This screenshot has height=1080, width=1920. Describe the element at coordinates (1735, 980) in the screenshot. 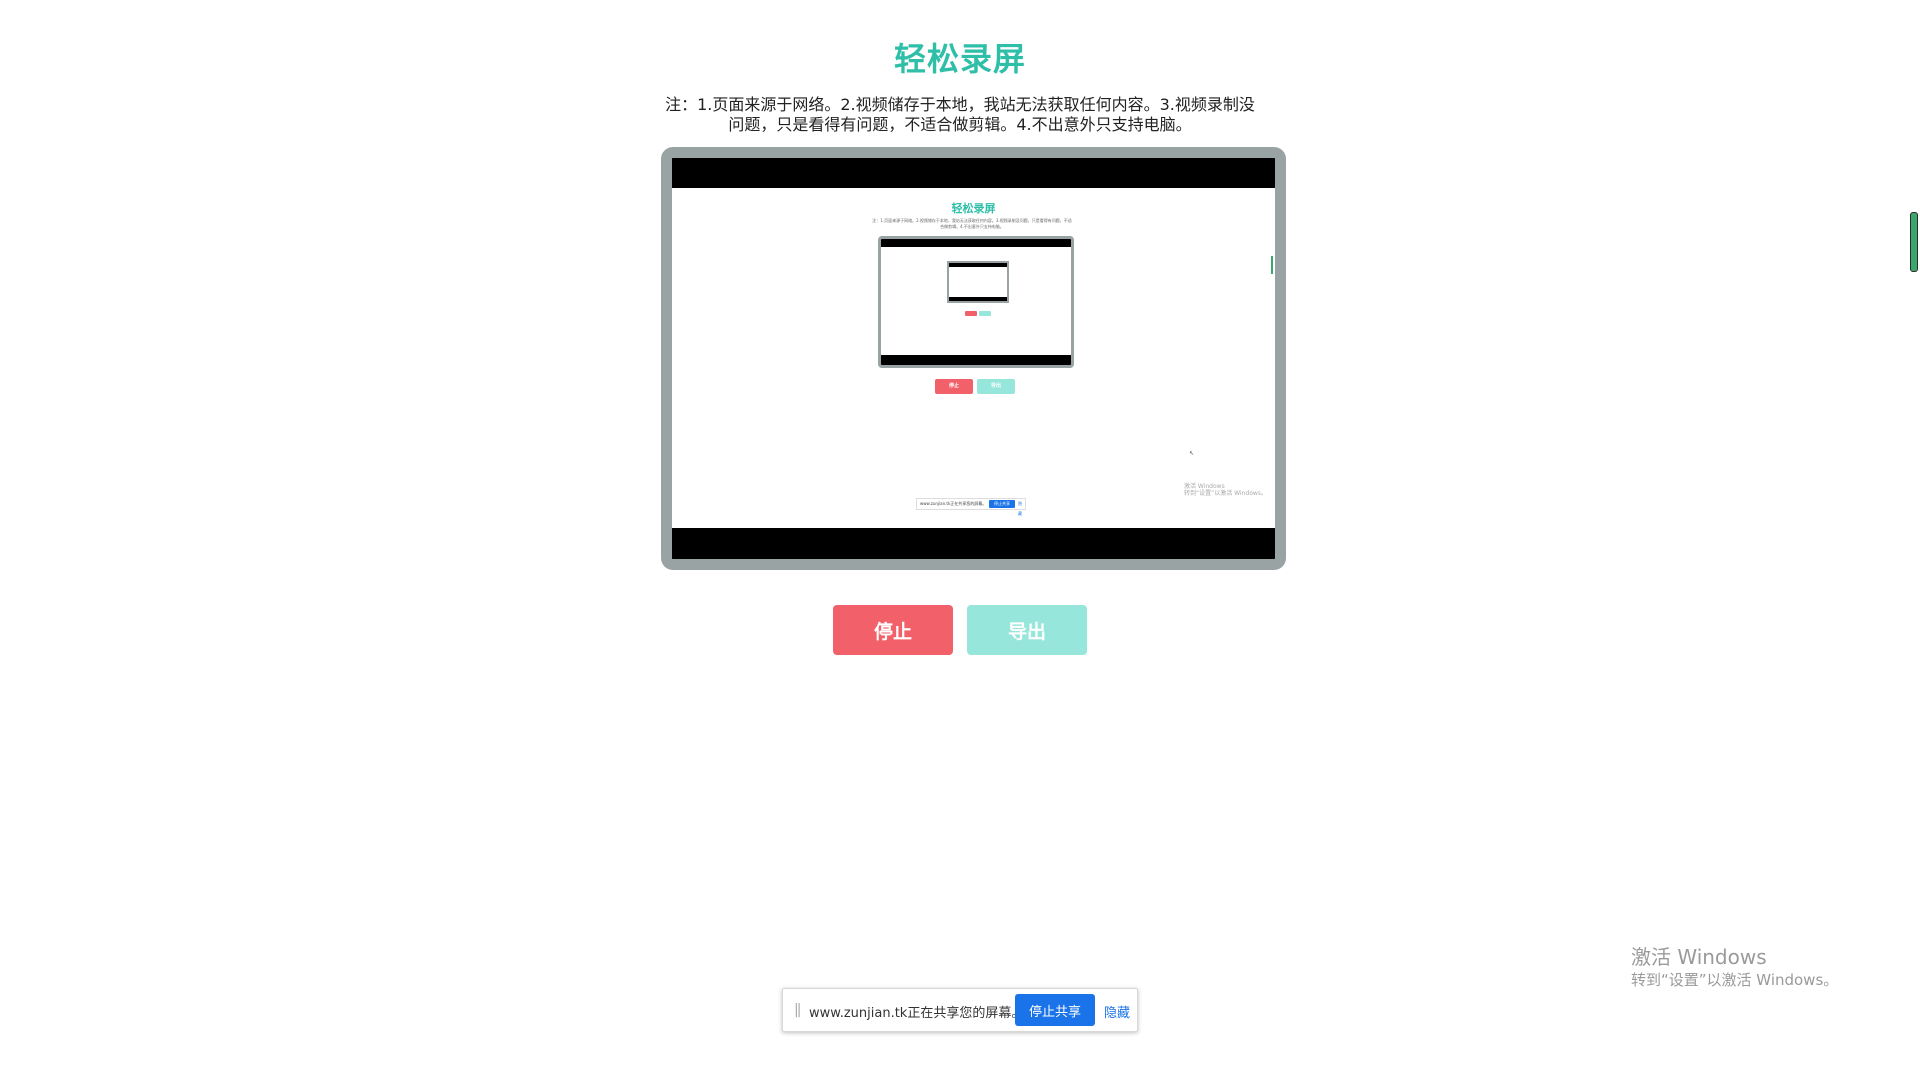

I see `watermark-line2: 转到“设置”以激活 Windows。` at that location.